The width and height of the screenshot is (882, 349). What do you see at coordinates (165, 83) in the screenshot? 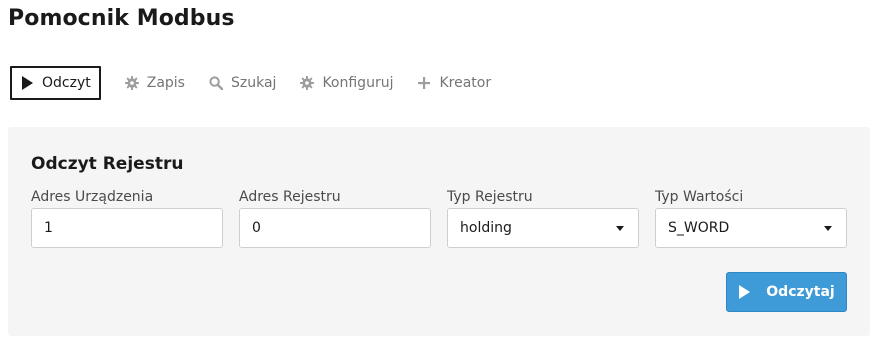
I see `tab-label: Zapis` at bounding box center [165, 83].